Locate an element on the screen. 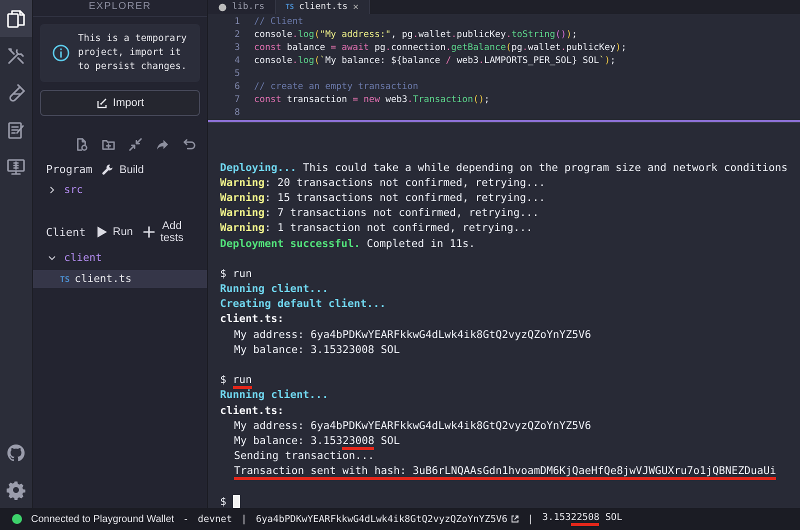 The width and height of the screenshot is (800, 530). settings-icon is located at coordinates (16, 490).